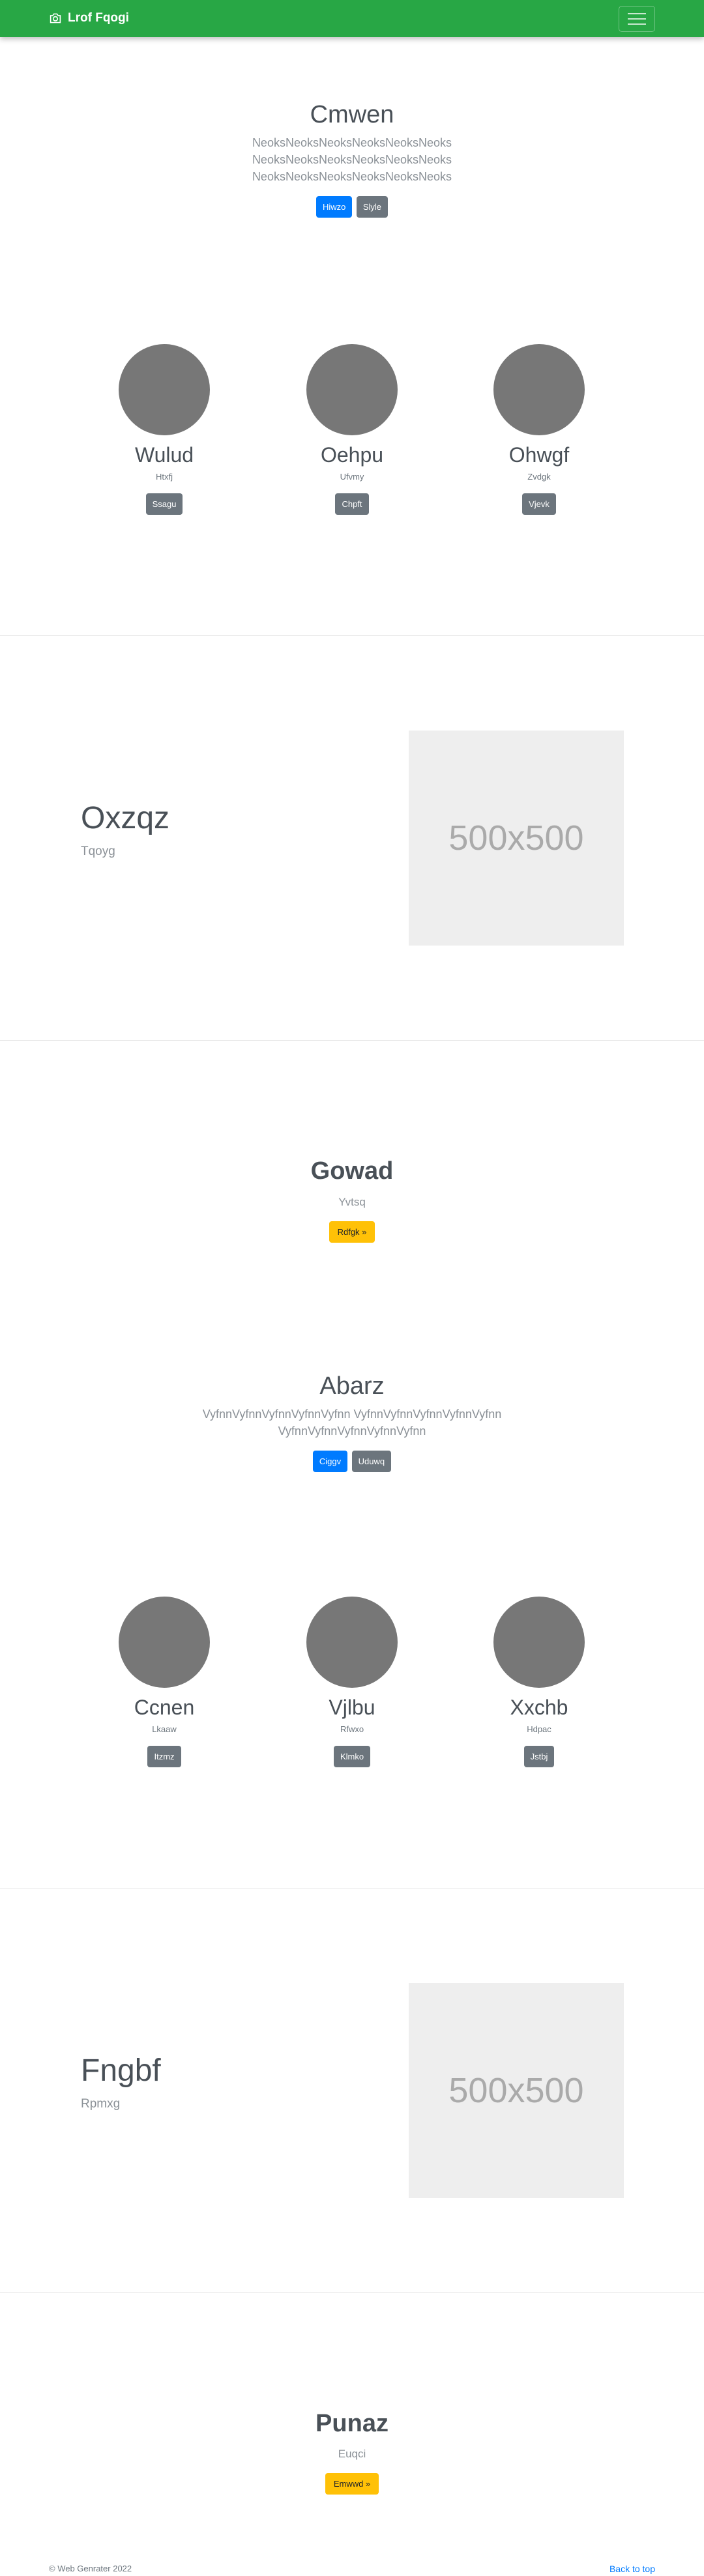 The image size is (704, 2576). Describe the element at coordinates (165, 1729) in the screenshot. I see `person-desc: Lkaaw` at that location.